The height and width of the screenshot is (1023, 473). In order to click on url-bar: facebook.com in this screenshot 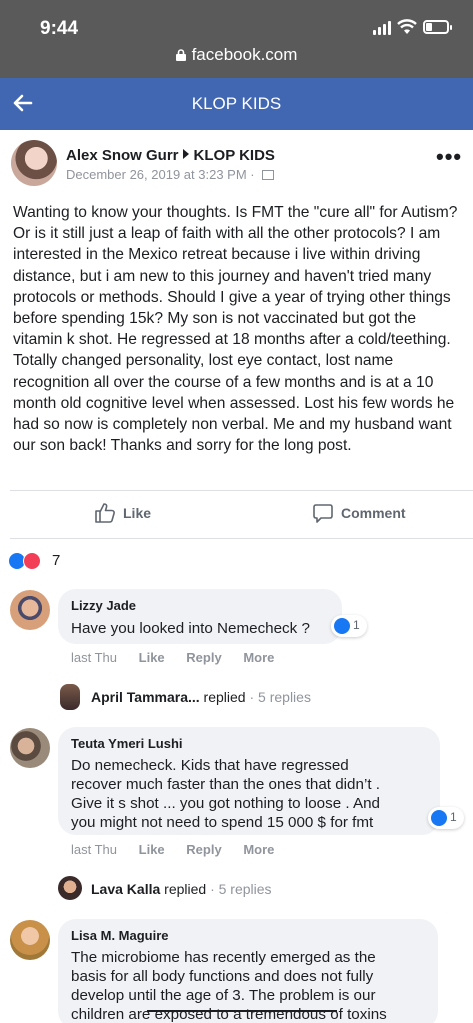, I will do `click(236, 55)`.